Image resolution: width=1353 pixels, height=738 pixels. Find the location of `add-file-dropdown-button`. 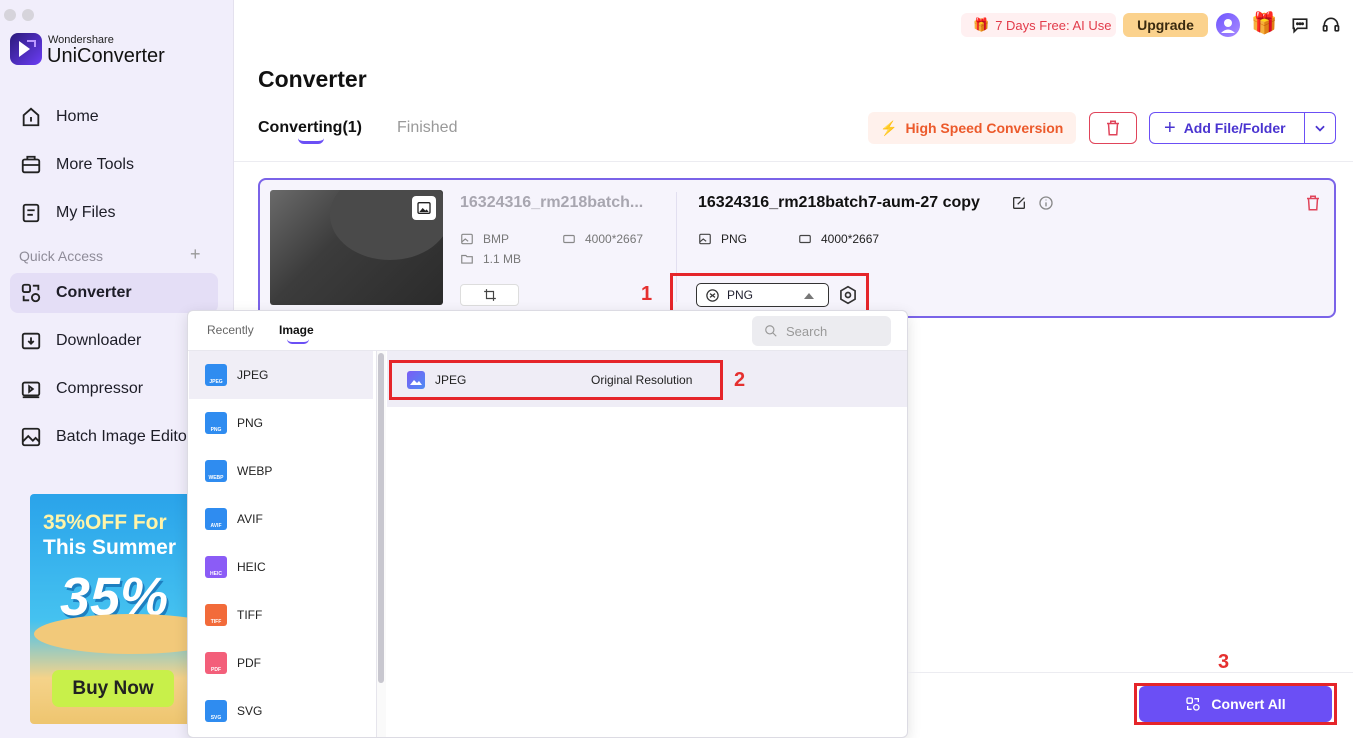

add-file-dropdown-button is located at coordinates (1320, 128).